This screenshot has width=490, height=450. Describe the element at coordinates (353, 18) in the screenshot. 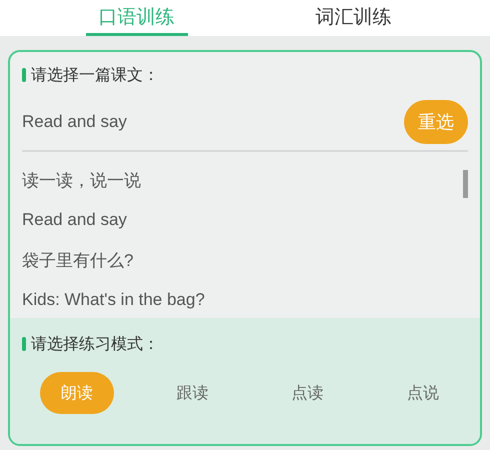

I see `tab: 词汇训练` at that location.